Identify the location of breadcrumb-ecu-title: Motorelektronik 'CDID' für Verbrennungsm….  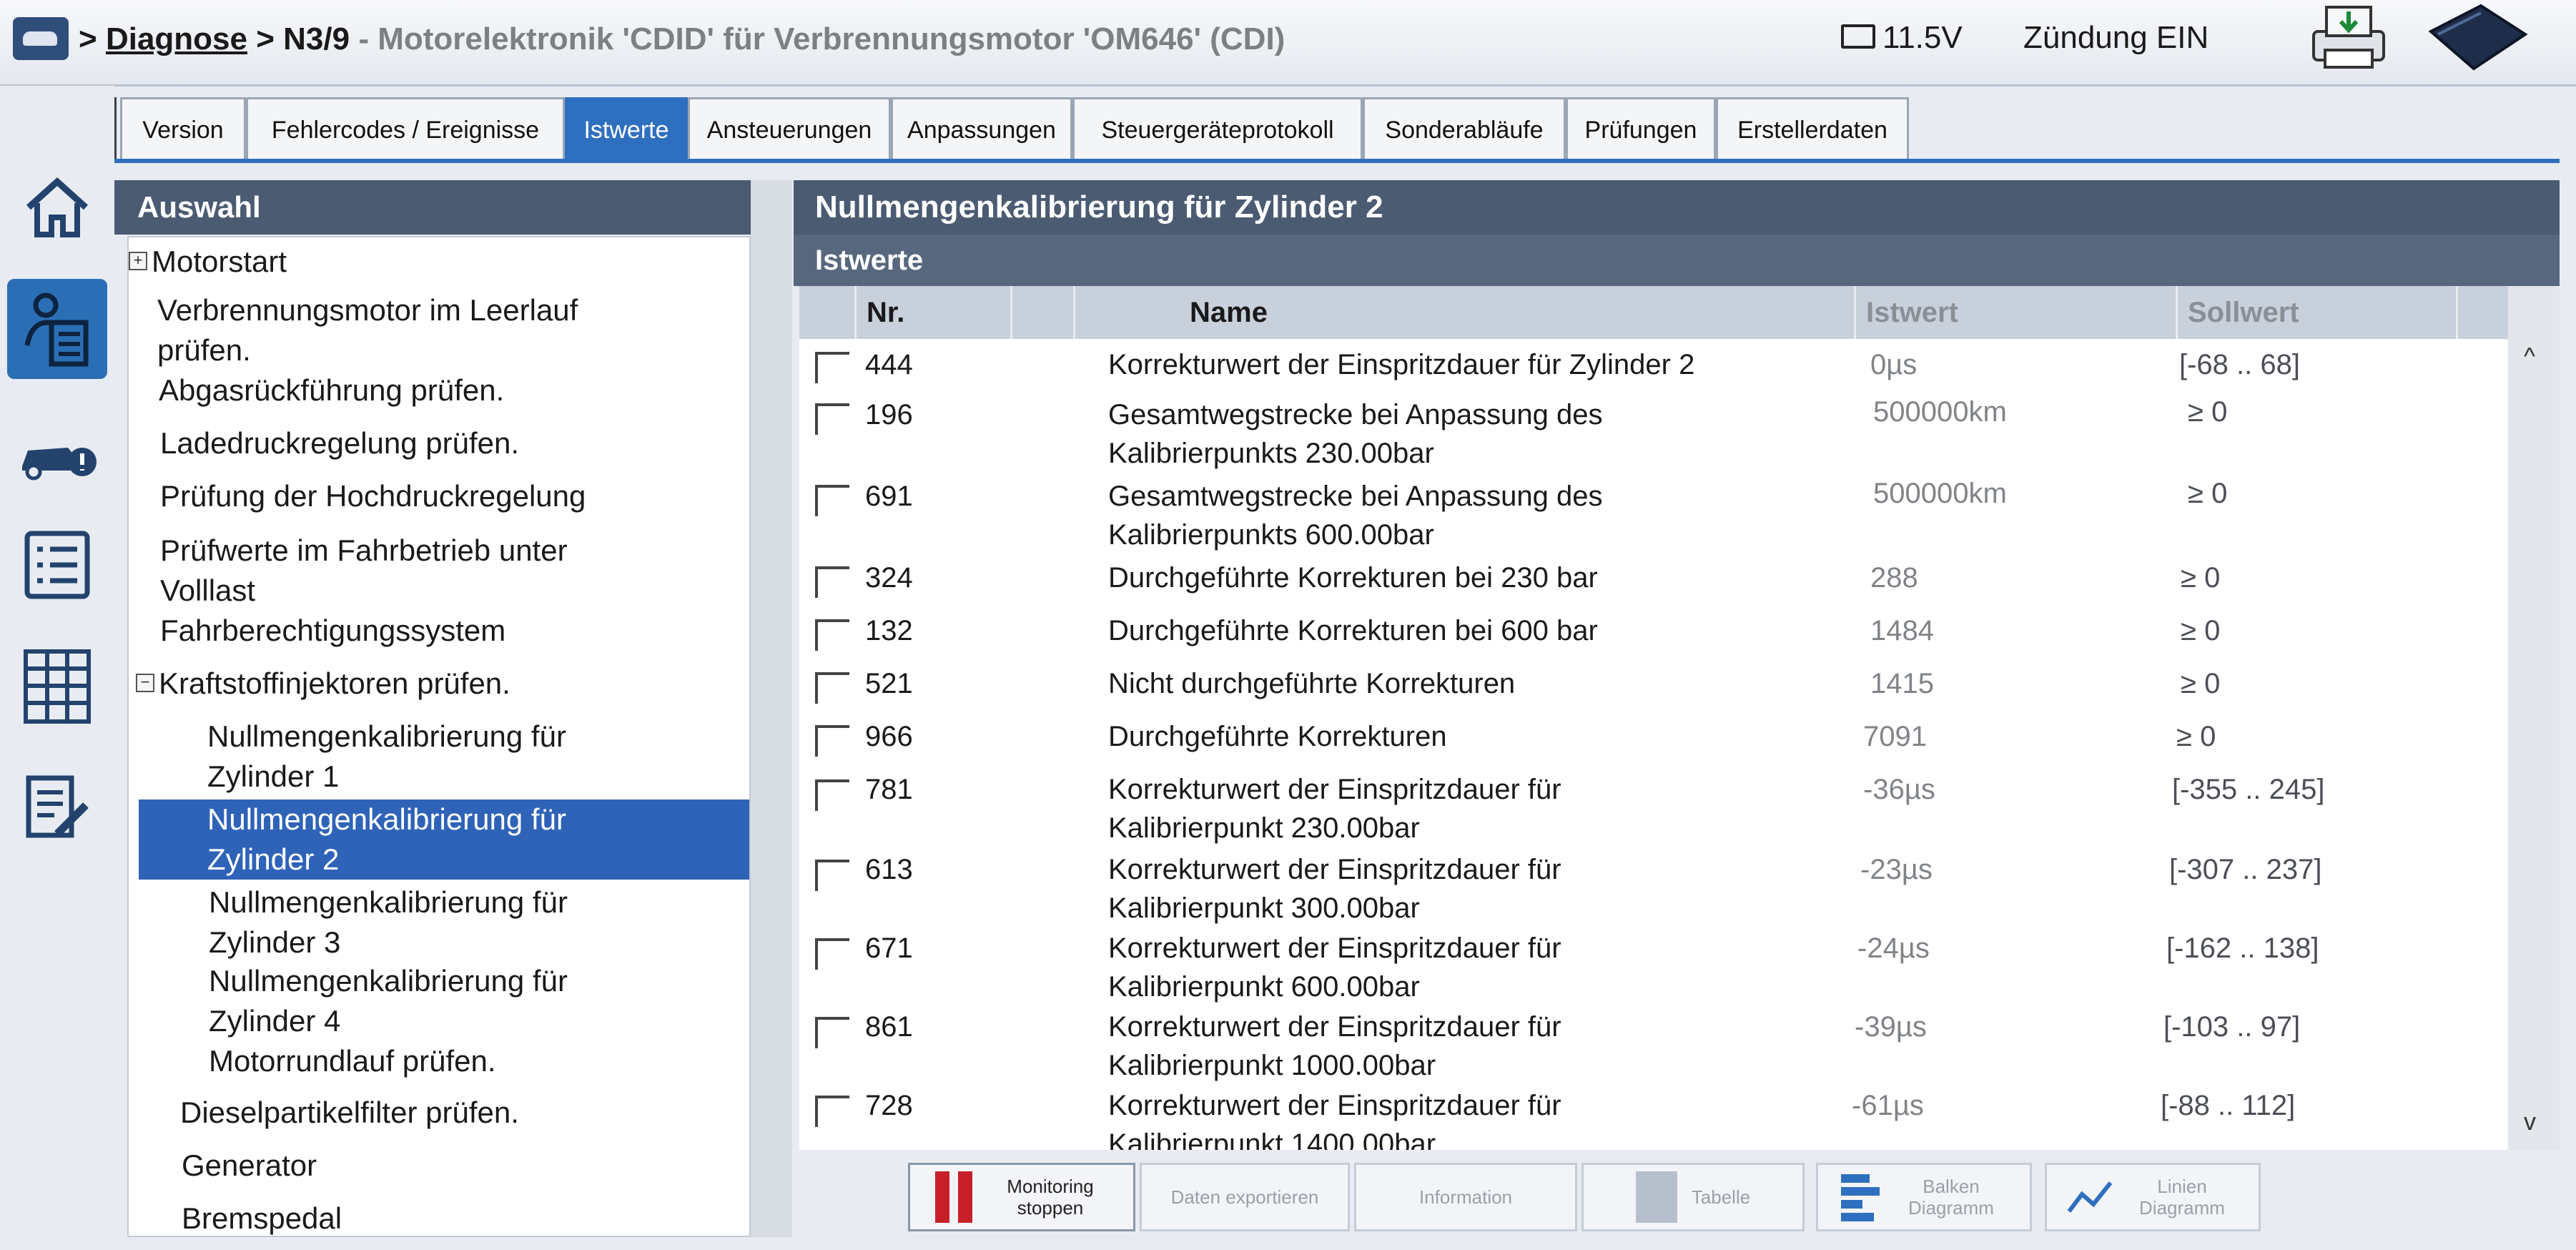
(831, 38).